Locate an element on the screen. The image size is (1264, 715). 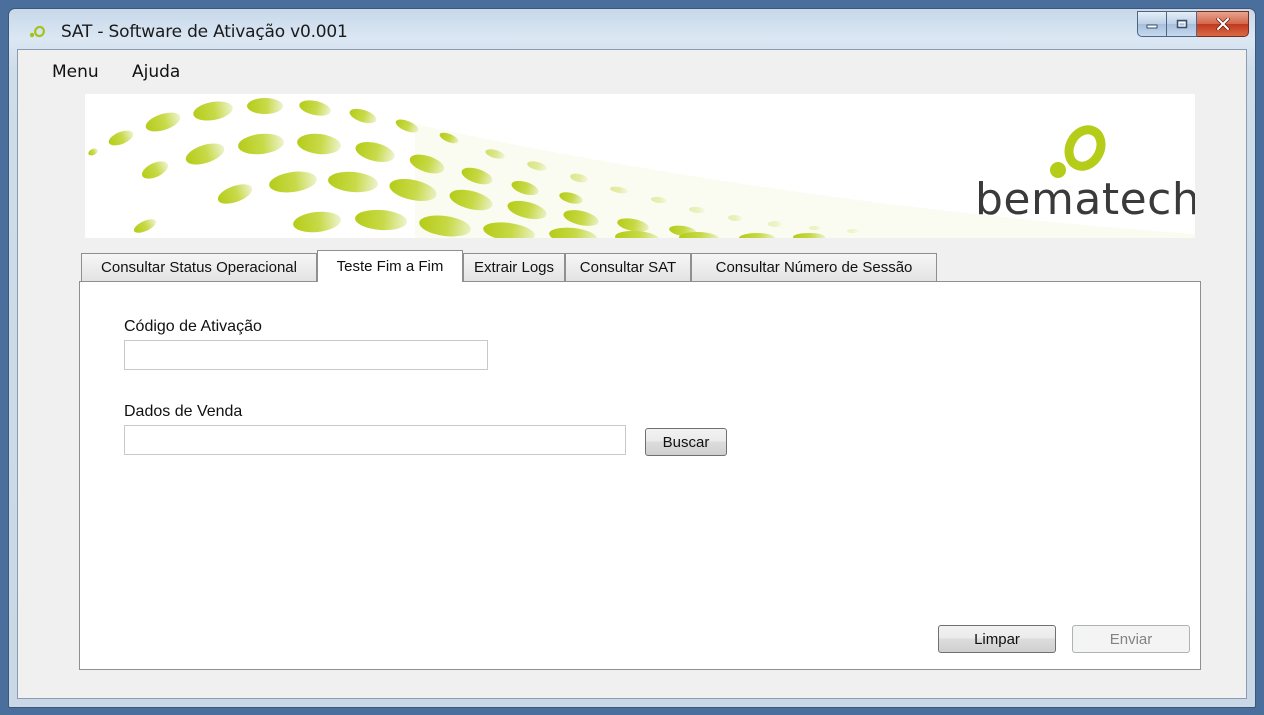
minimize-icon is located at coordinates (1152, 26).